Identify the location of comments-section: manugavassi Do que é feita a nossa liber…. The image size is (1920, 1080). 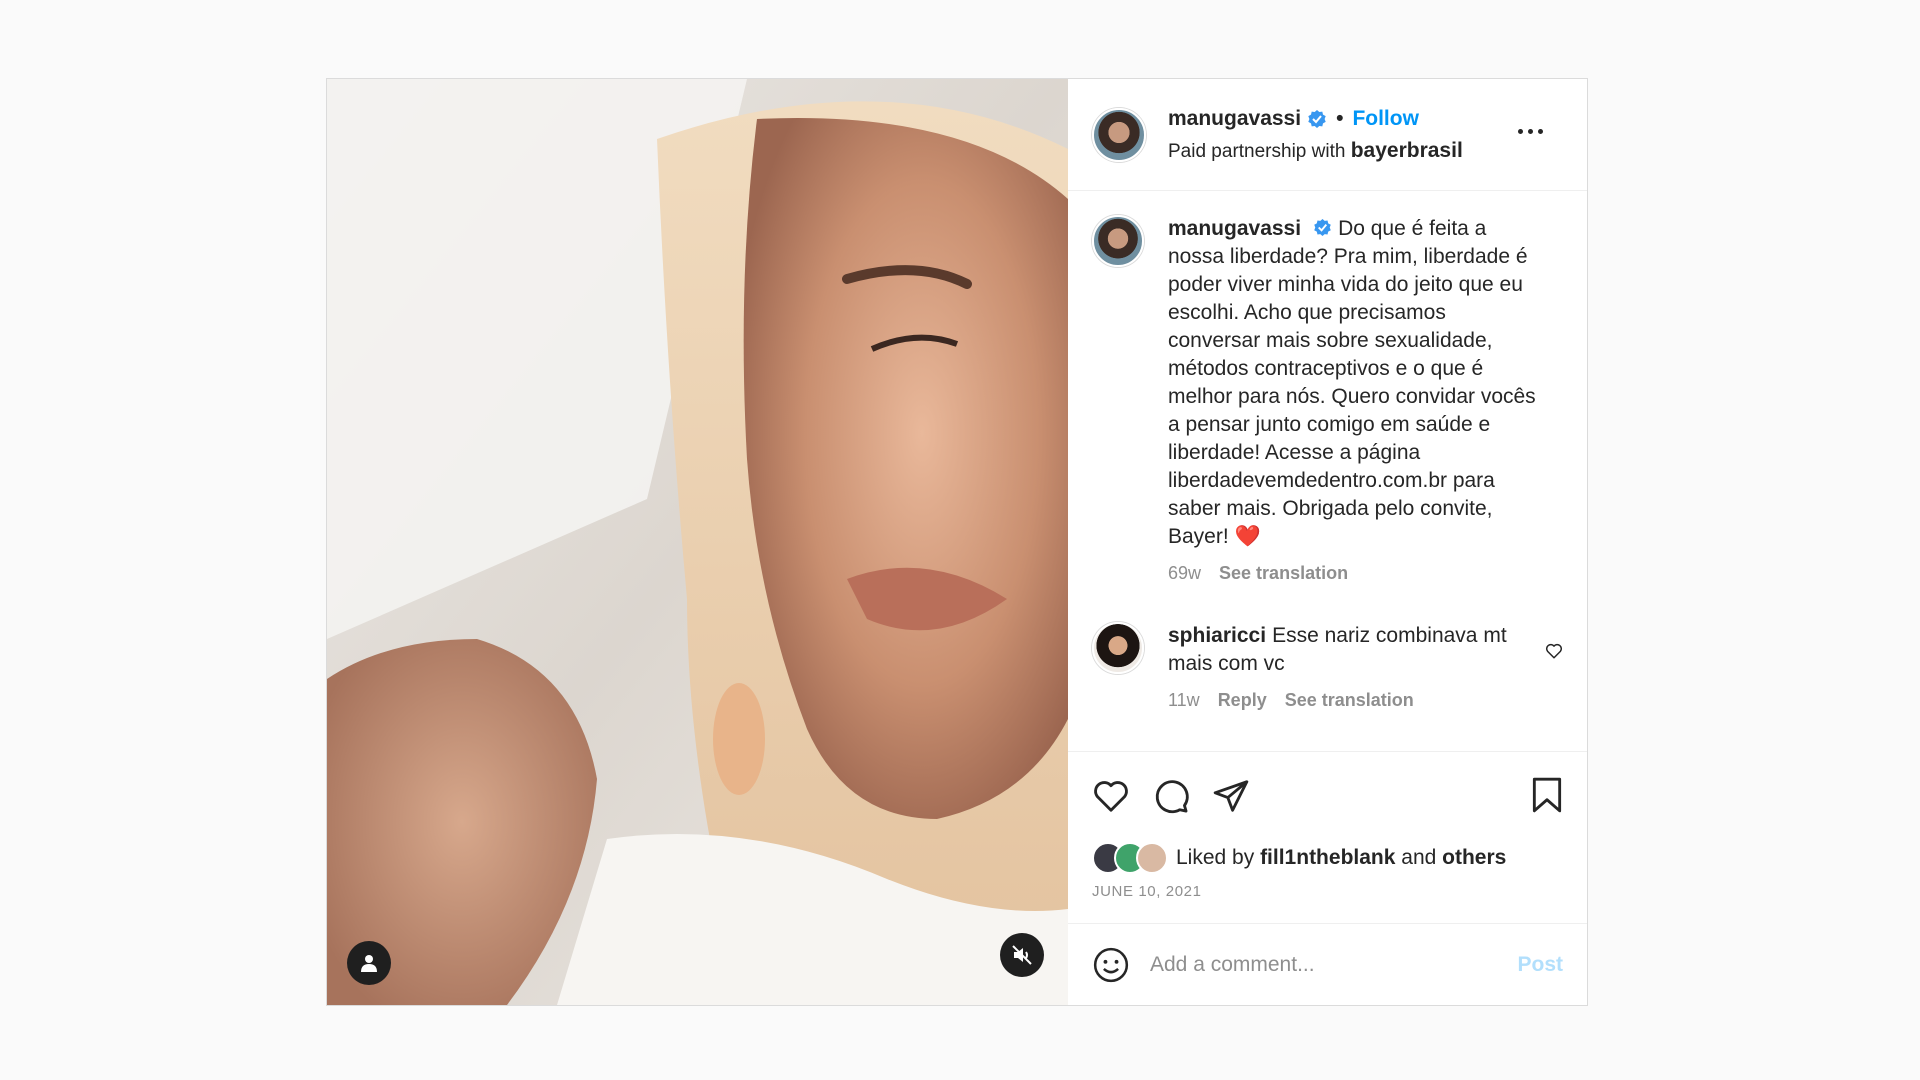
(1327, 471).